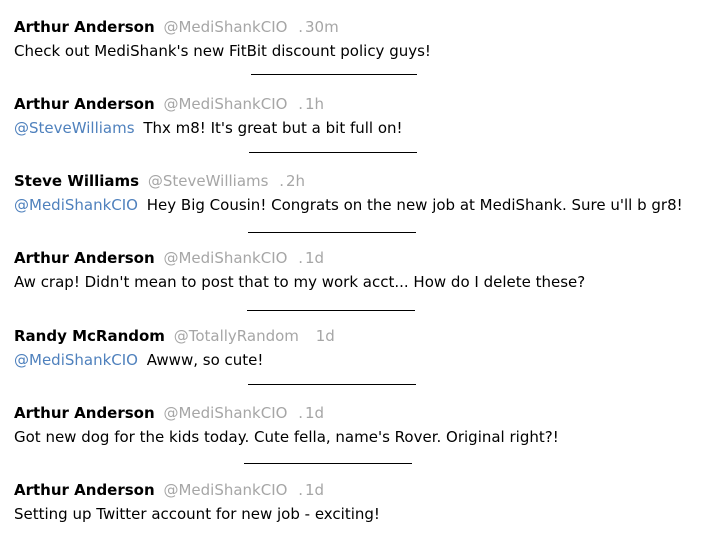  I want to click on tweet-text: @MediShankCIO Awww, so cute!, so click(138, 360).